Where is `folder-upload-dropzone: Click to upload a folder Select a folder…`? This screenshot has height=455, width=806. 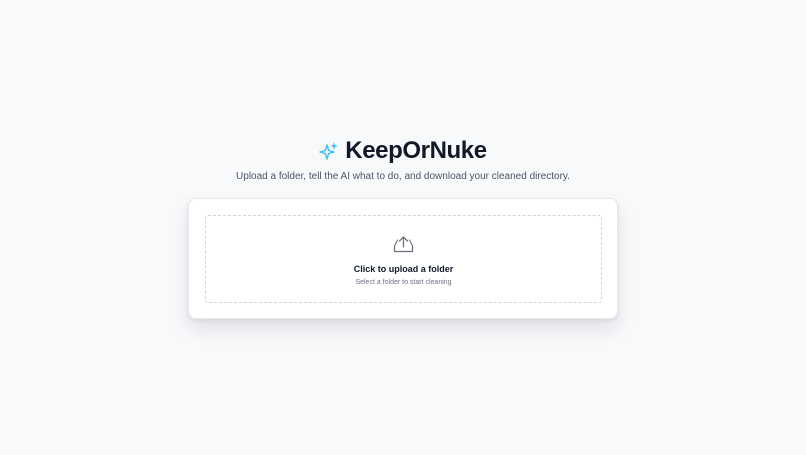
folder-upload-dropzone: Click to upload a folder Select a folder… is located at coordinates (403, 259).